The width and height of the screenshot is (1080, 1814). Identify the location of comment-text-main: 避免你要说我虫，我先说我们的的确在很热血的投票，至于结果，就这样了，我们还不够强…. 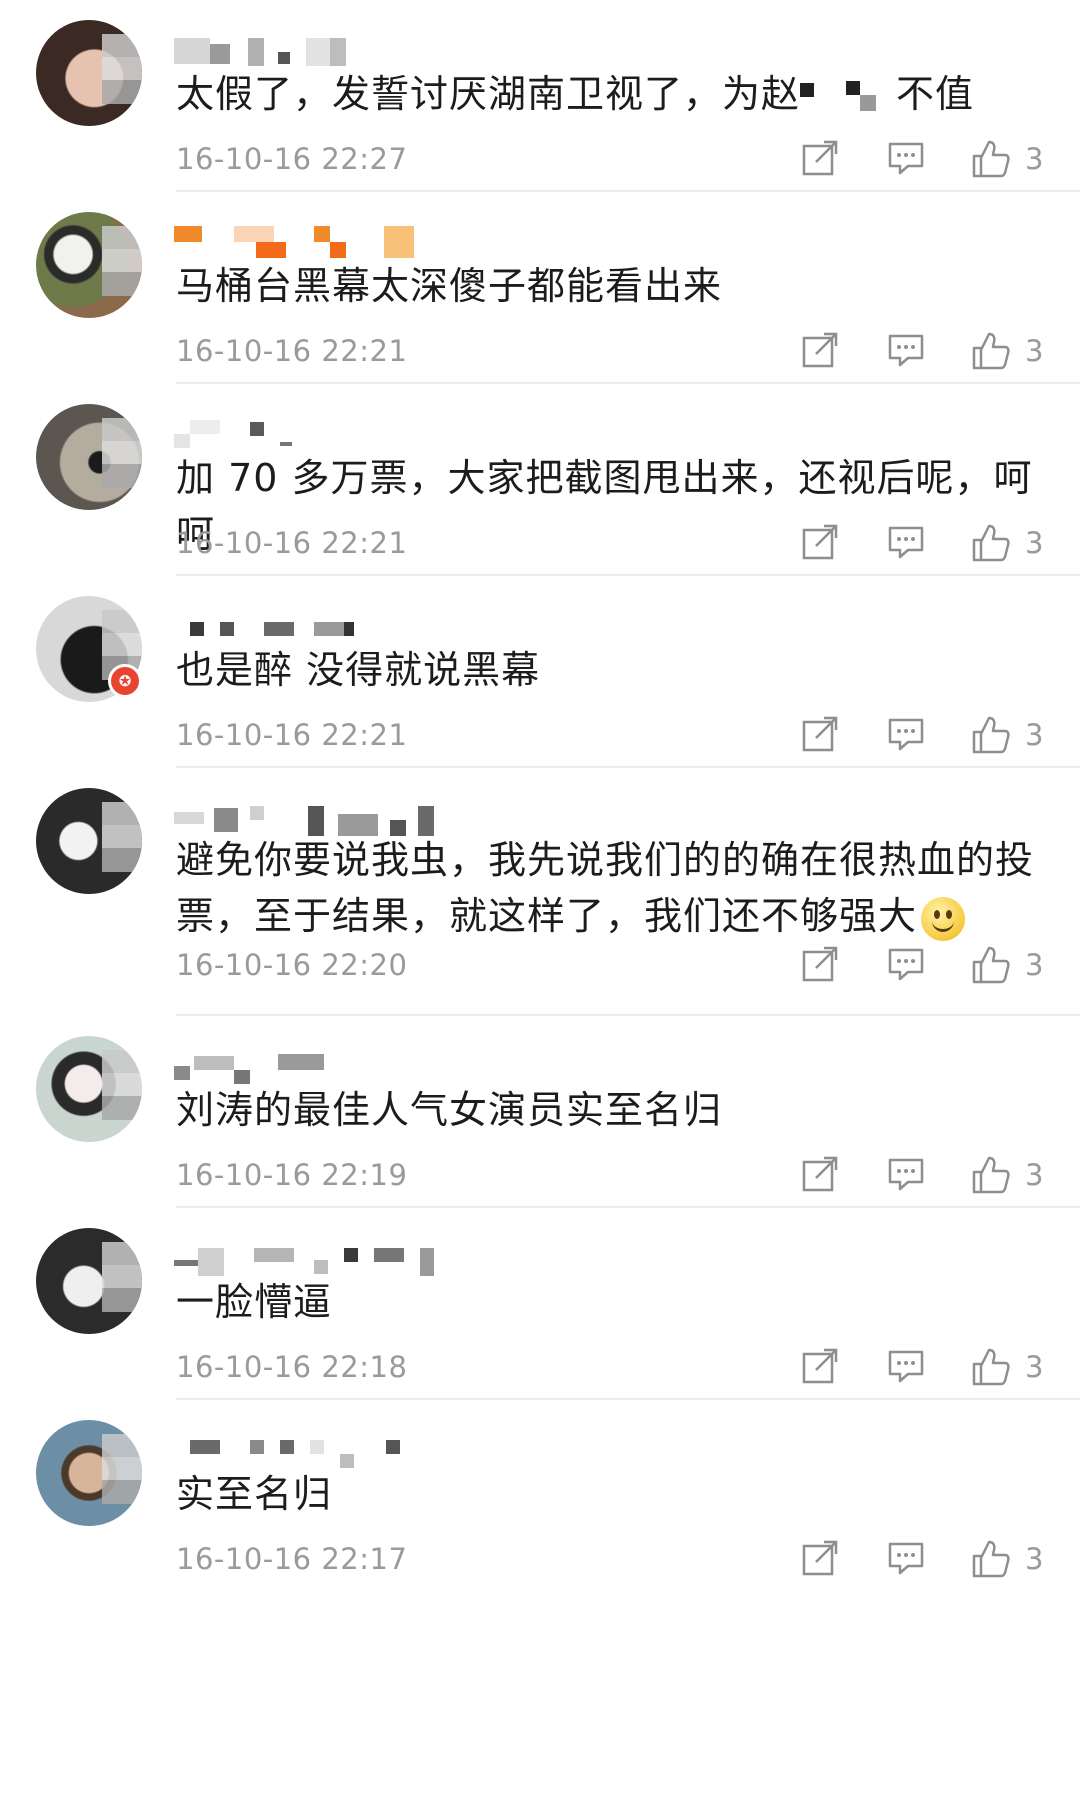
(605, 888).